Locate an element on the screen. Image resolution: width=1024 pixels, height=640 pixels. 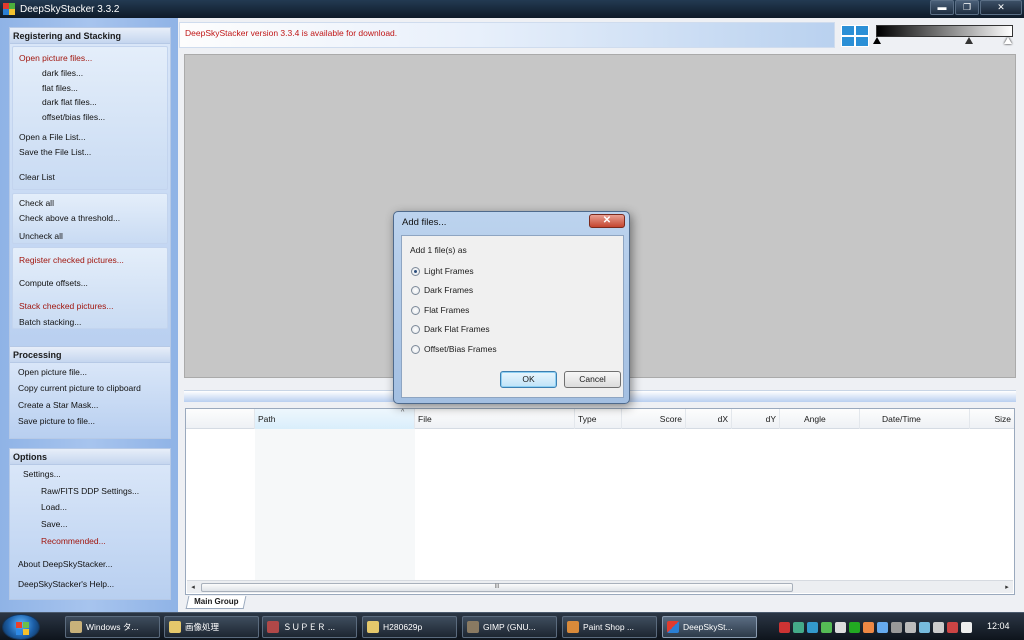
dialog-prompt: Add 1 file(s) as is located at coordinates (438, 250).